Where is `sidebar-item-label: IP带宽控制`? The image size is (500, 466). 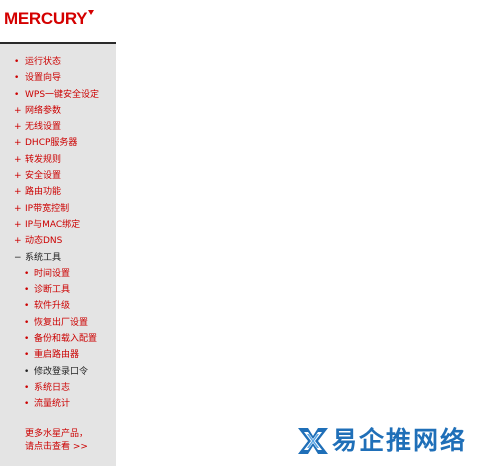
sidebar-item-label: IP带宽控制 is located at coordinates (47, 208).